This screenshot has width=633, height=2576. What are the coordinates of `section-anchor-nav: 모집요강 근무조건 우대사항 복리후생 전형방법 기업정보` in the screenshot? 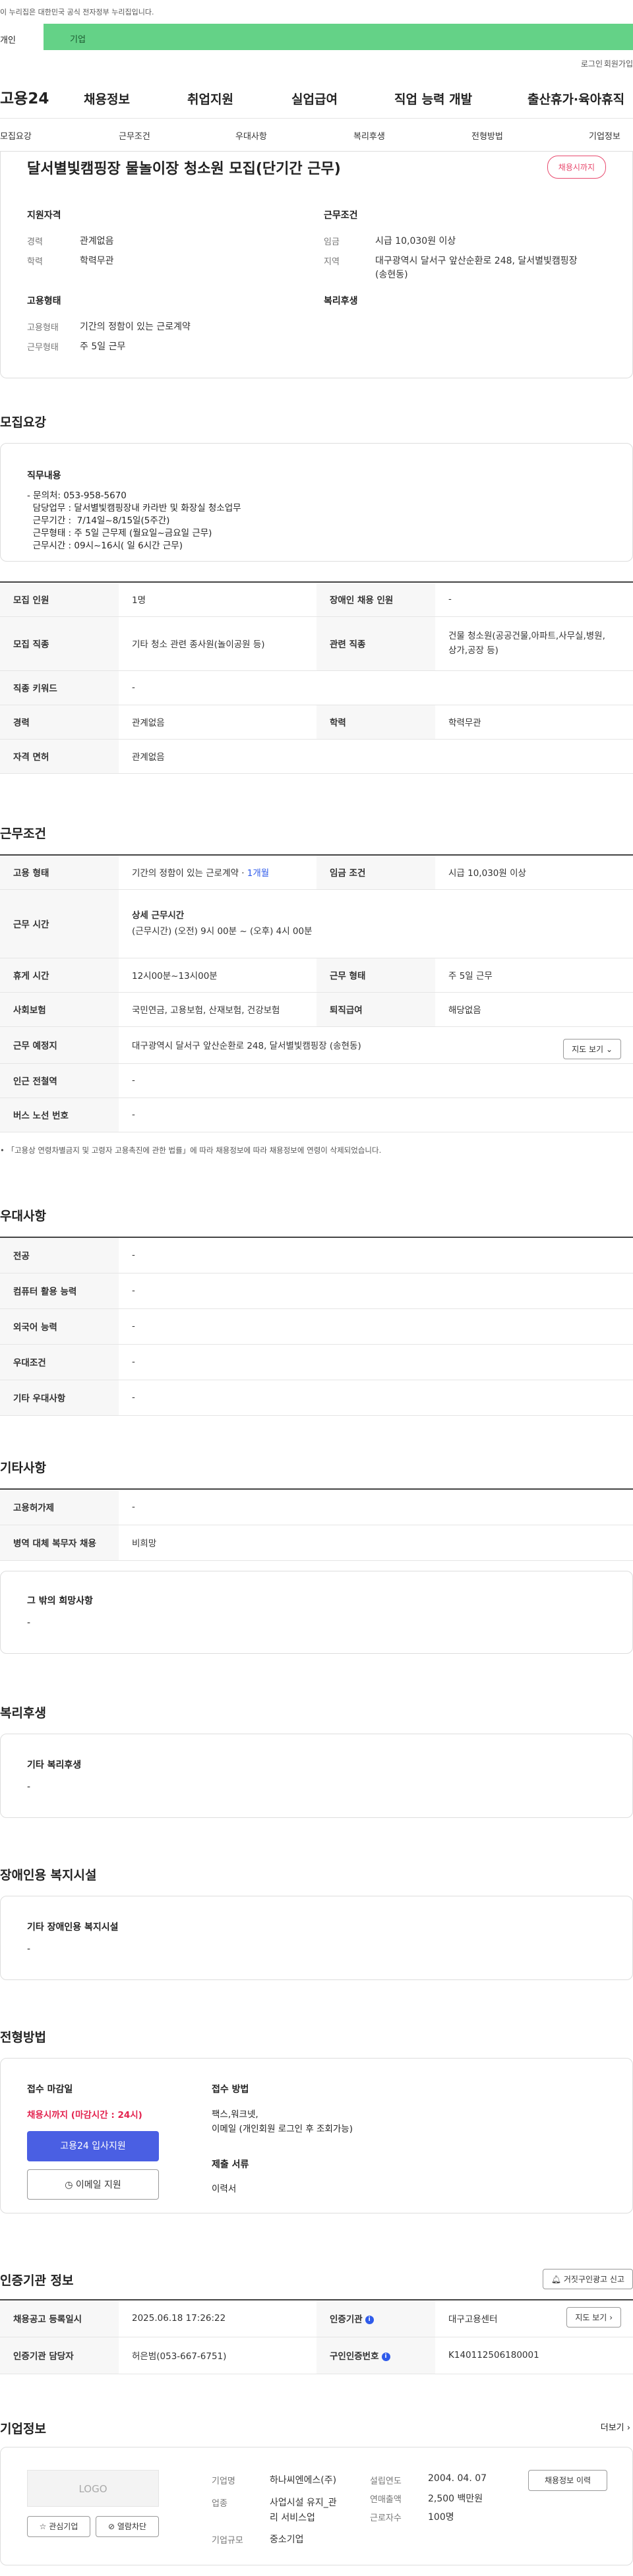 It's located at (316, 135).